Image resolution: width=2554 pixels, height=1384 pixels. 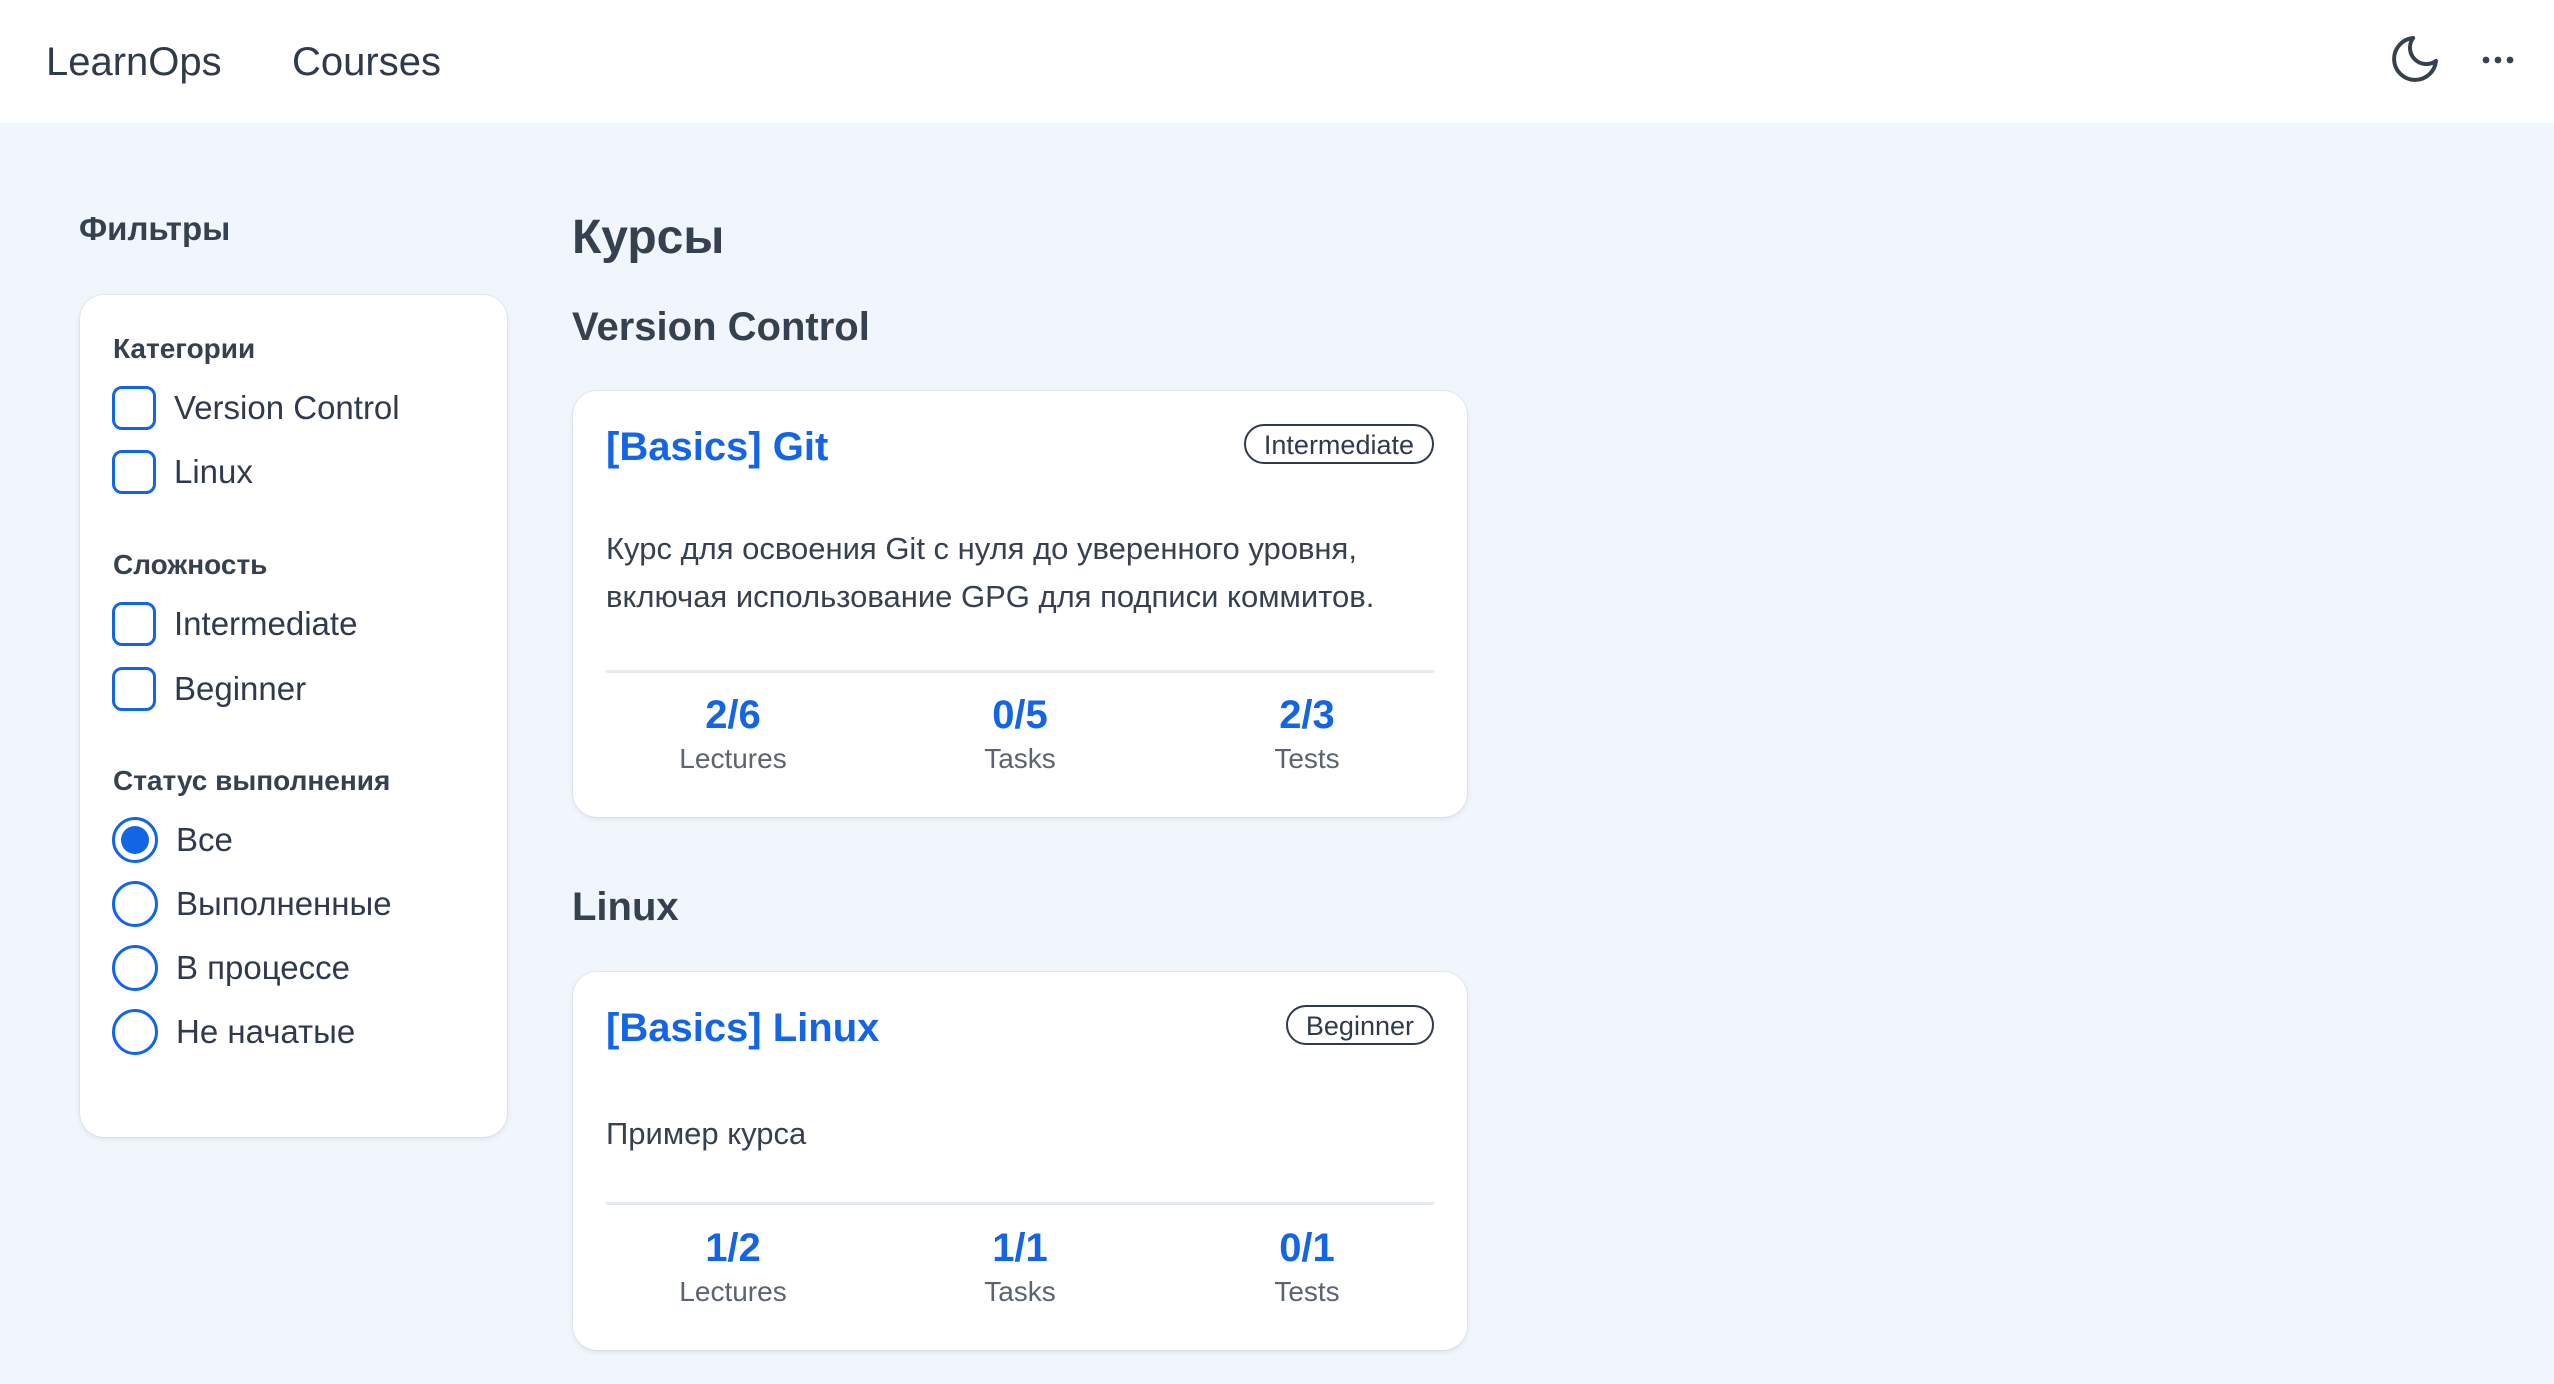 What do you see at coordinates (1338, 444) in the screenshot?
I see `difficulty-badge: Intermediate` at bounding box center [1338, 444].